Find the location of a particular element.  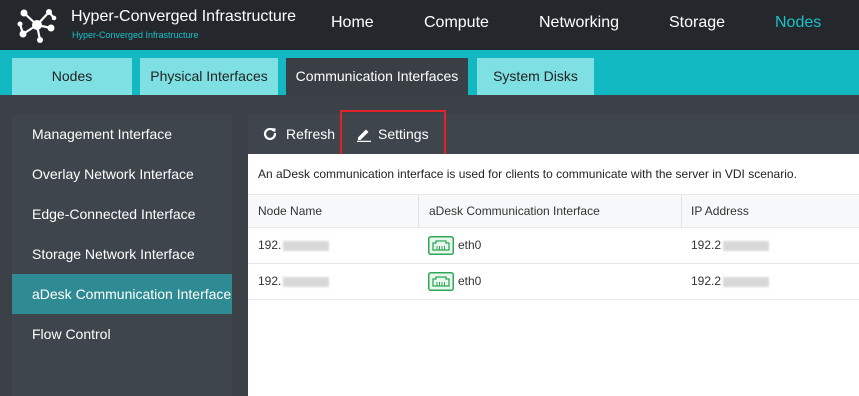

settings-button: Settings is located at coordinates (401, 134).